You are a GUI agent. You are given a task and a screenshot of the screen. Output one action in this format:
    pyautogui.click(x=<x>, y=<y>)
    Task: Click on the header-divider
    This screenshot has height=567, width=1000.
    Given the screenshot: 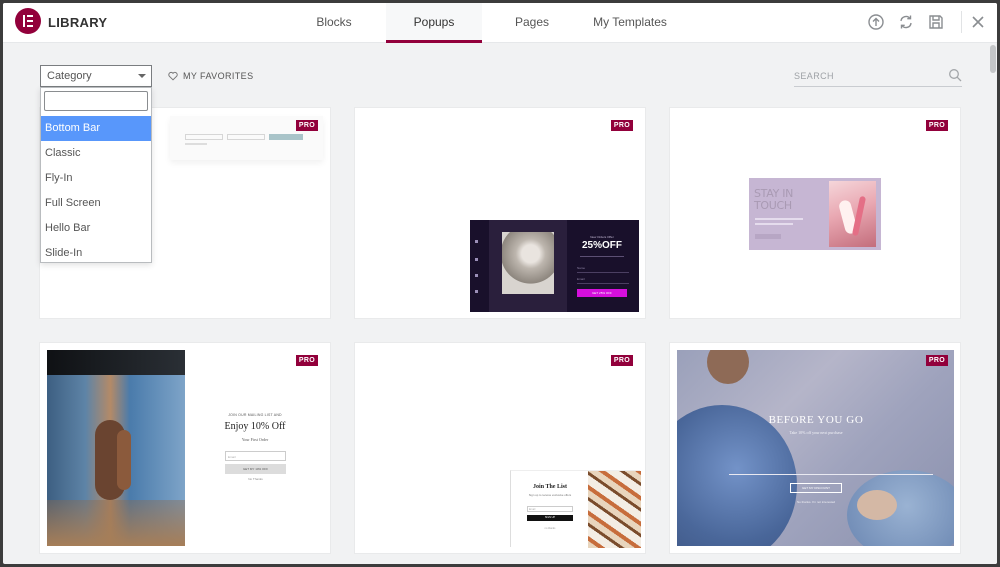 What is the action you would take?
    pyautogui.click(x=961, y=22)
    